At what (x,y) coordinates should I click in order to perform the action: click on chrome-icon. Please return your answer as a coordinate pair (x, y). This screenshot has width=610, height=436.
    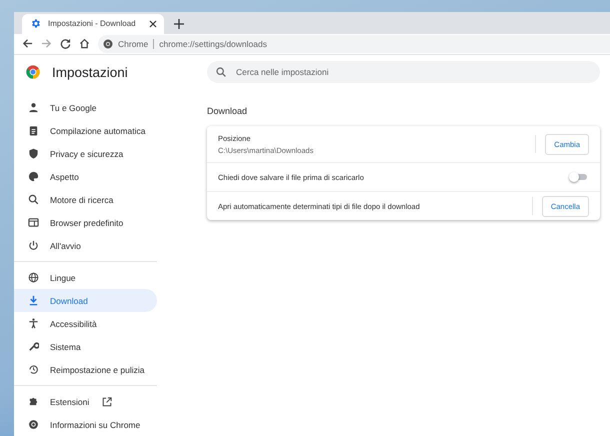
    Looking at the image, I should click on (33, 424).